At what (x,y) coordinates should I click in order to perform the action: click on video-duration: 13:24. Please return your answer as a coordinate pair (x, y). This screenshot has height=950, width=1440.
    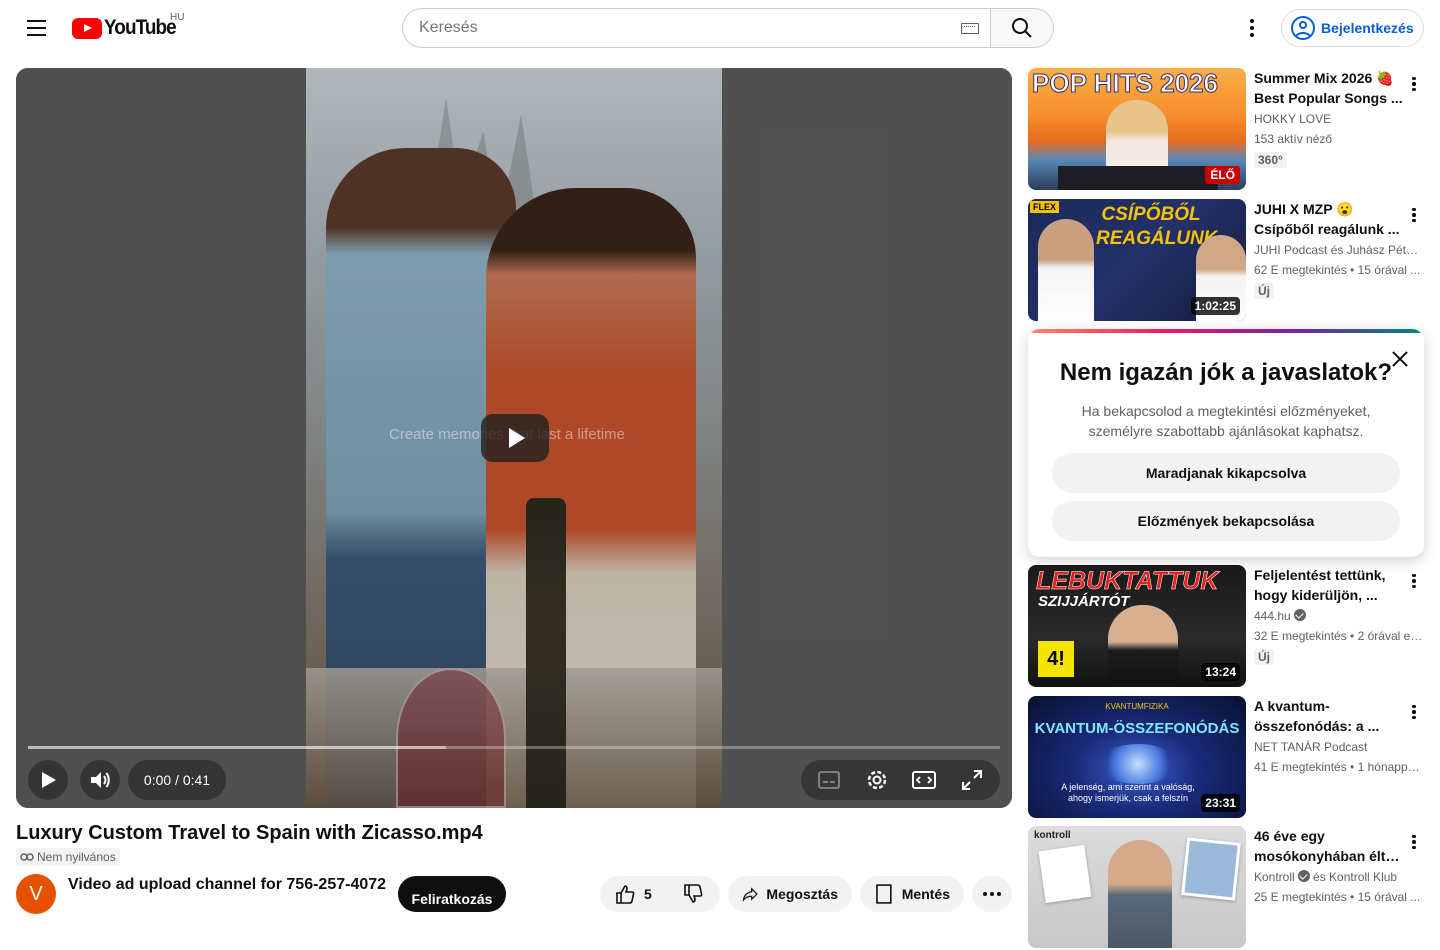
    Looking at the image, I should click on (1220, 672).